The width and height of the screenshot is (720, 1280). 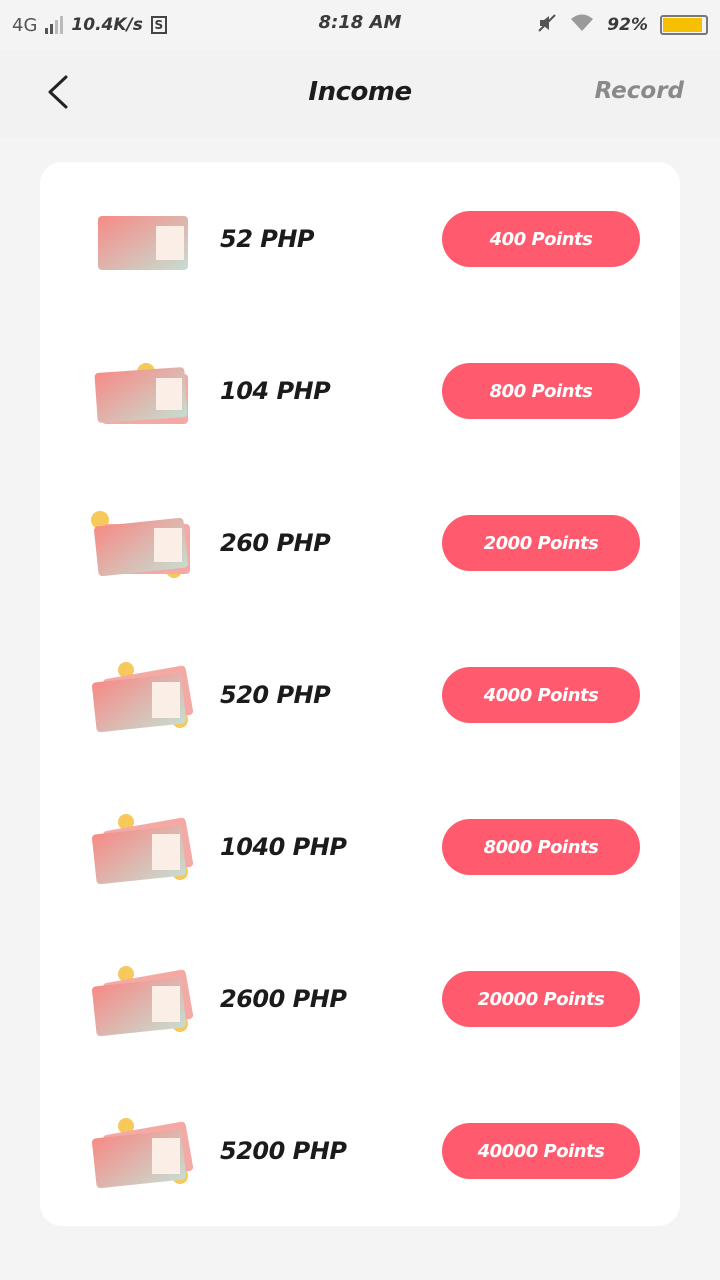 I want to click on amount-label: 2600 PHP, so click(x=283, y=999).